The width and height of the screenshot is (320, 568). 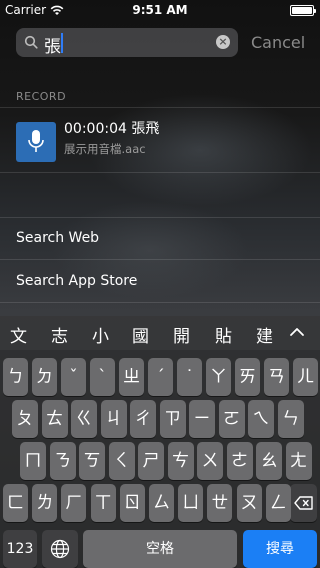 What do you see at coordinates (151, 461) in the screenshot?
I see `key-row3-4: ㄕ` at bounding box center [151, 461].